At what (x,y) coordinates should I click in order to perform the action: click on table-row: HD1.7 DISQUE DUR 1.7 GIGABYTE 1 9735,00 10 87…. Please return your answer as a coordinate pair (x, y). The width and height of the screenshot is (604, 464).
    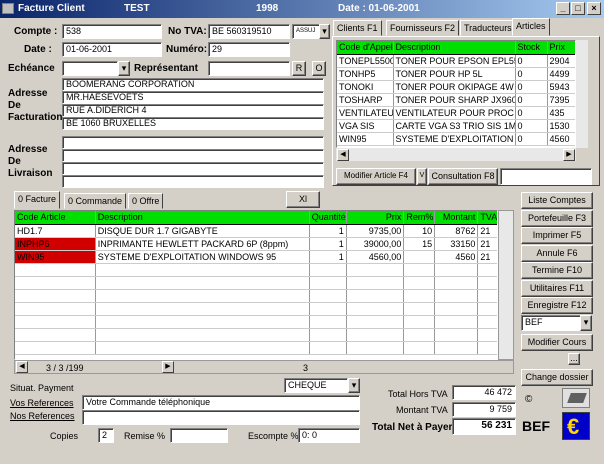
    Looking at the image, I should click on (256, 231).